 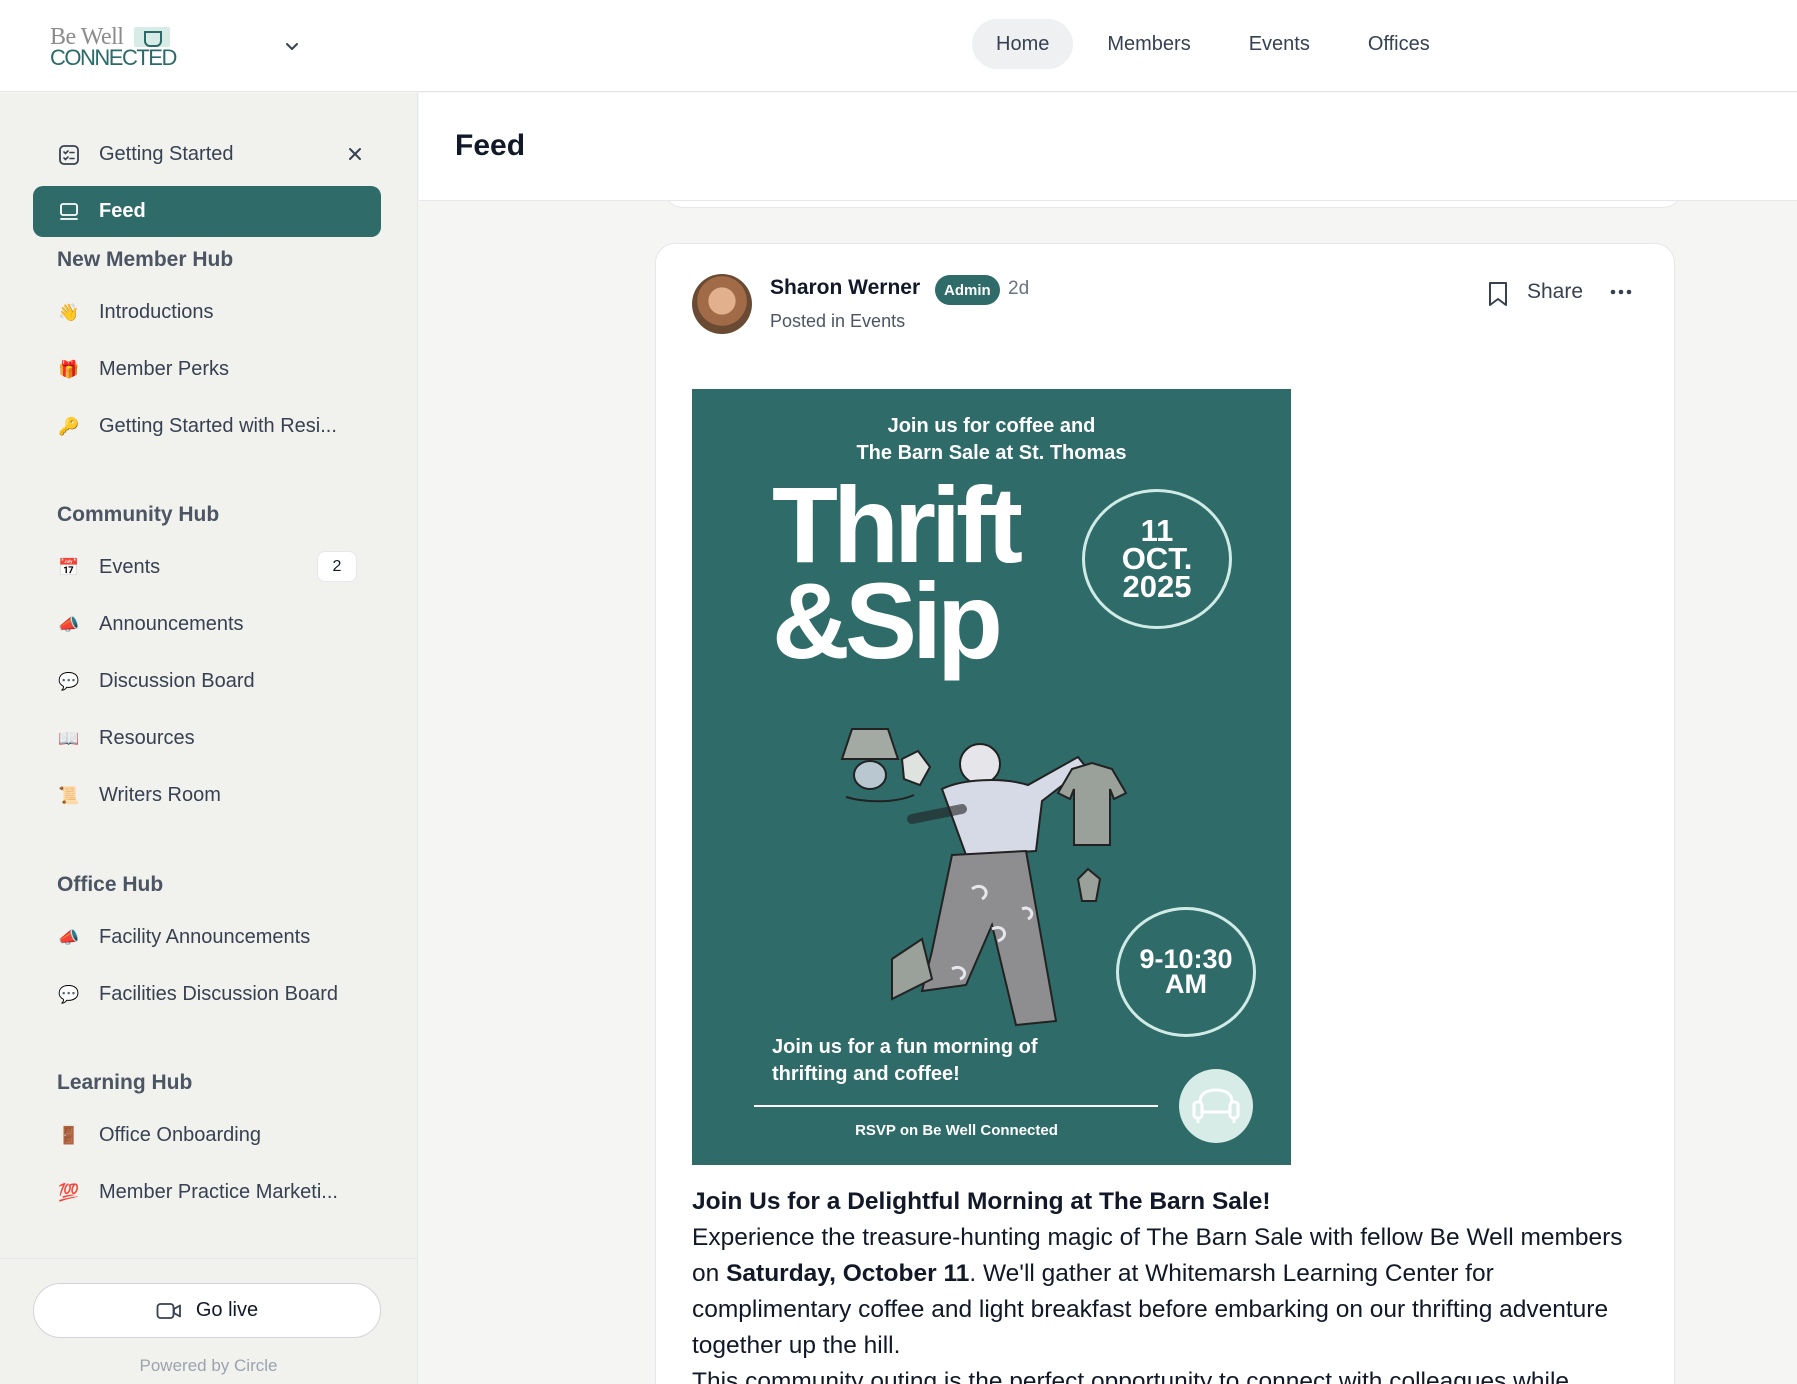 What do you see at coordinates (69, 369) in the screenshot?
I see `gift-icon: 🎁` at bounding box center [69, 369].